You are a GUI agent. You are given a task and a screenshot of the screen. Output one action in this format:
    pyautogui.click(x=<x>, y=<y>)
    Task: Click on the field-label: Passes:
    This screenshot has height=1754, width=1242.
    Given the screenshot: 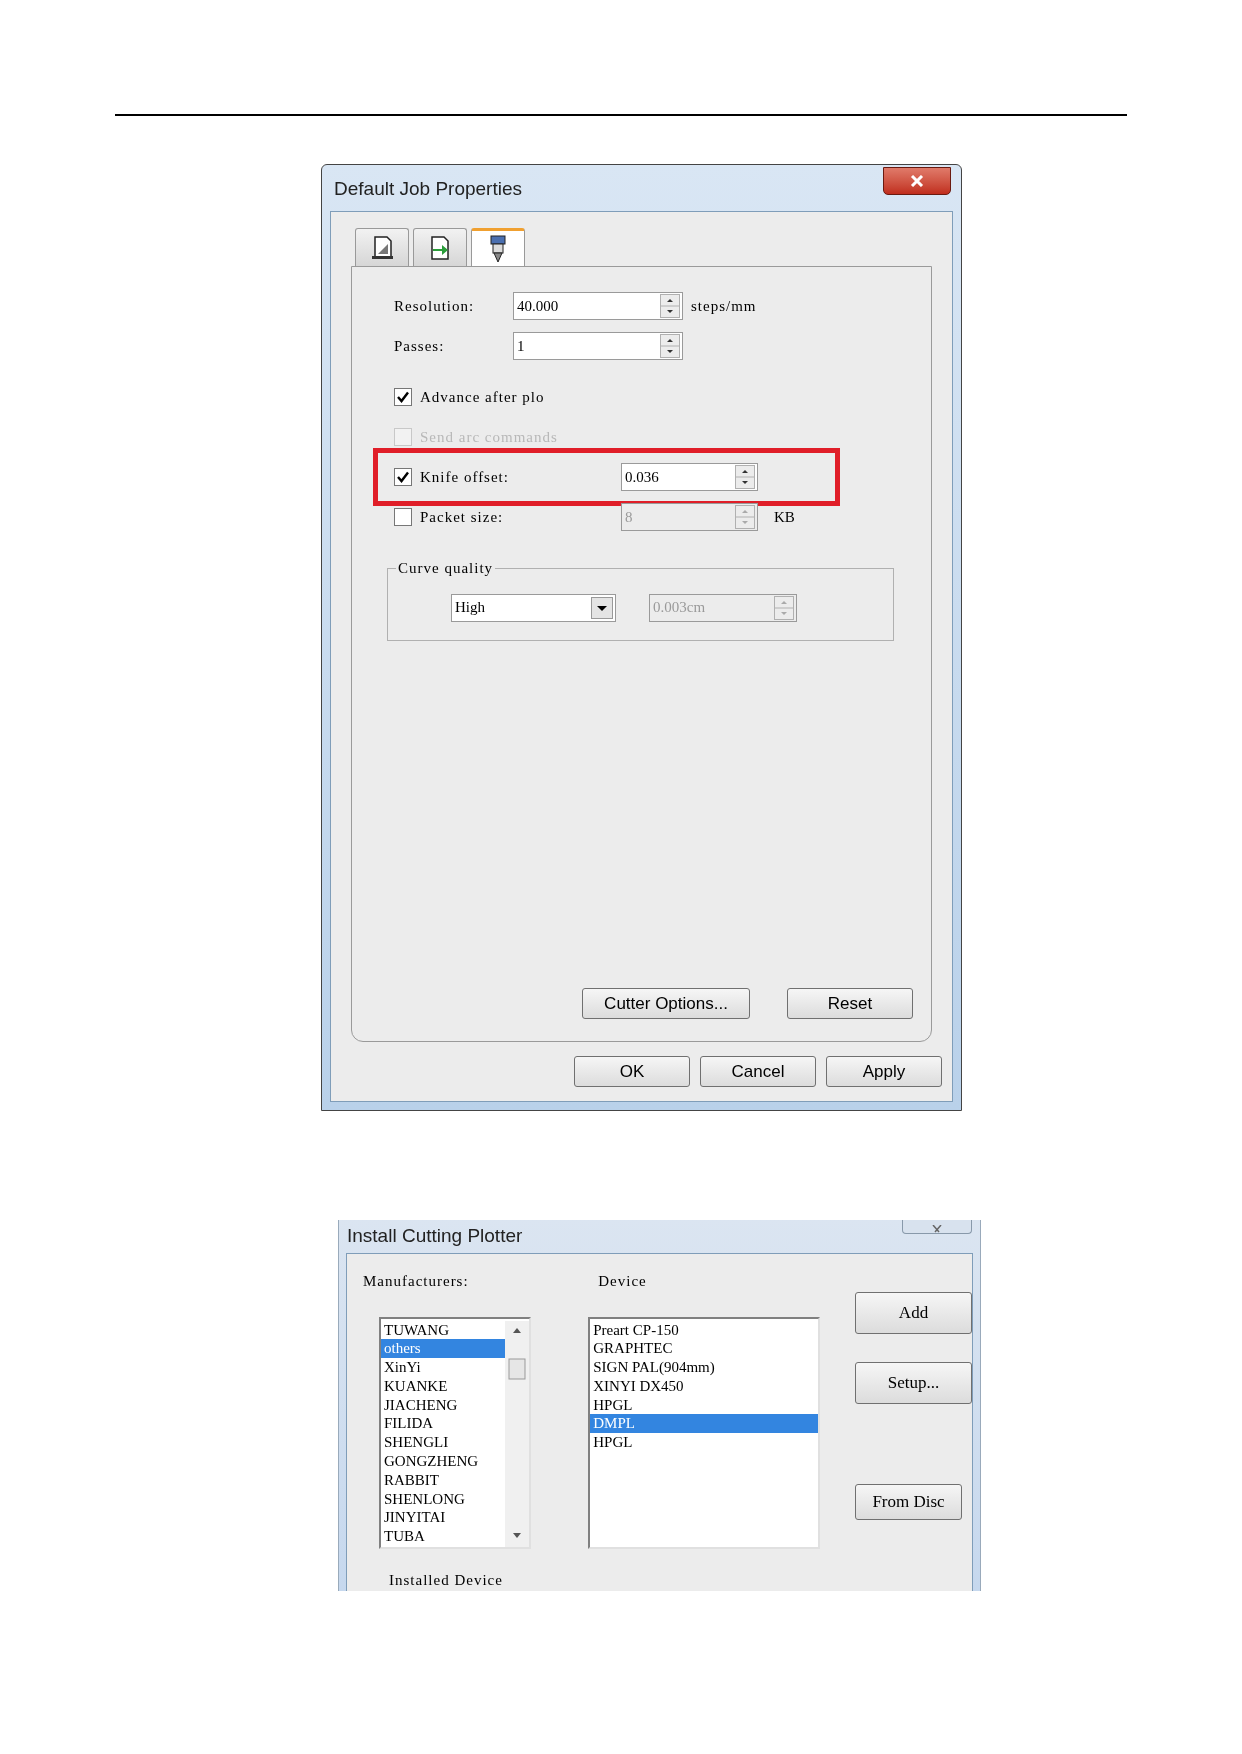 What is the action you would take?
    pyautogui.click(x=420, y=346)
    